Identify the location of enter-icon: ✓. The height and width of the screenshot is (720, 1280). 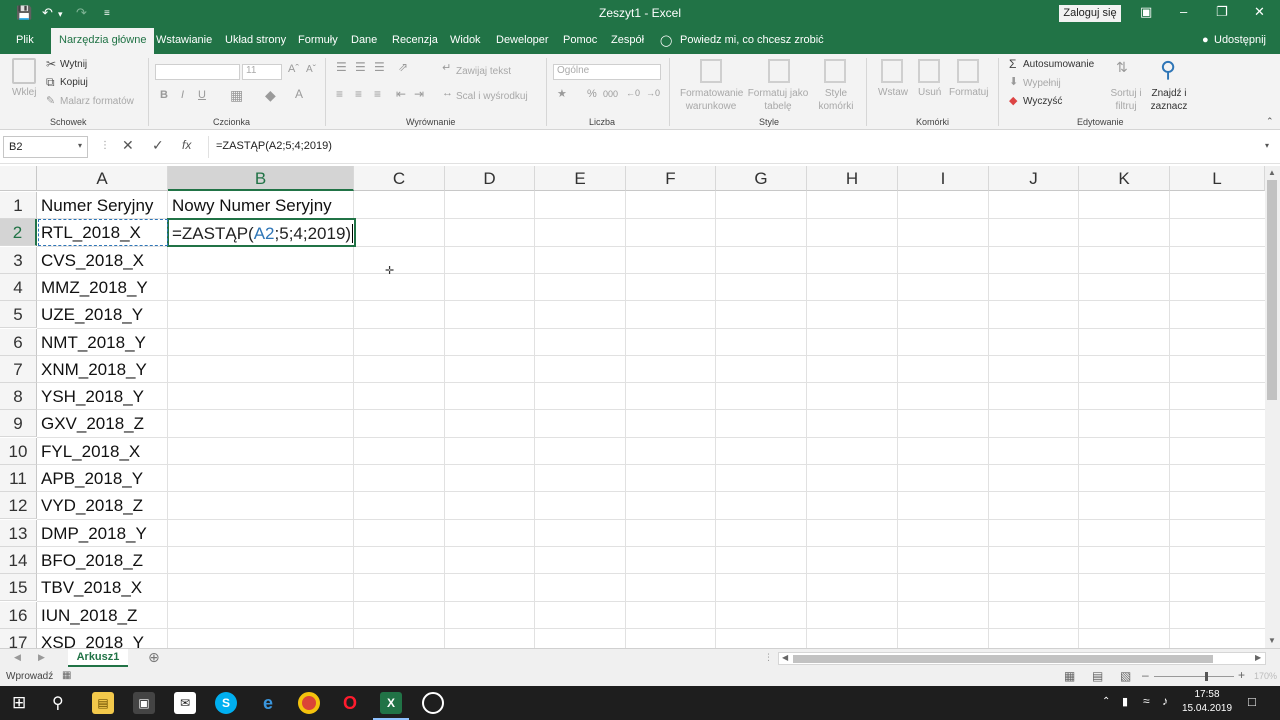
(158, 145).